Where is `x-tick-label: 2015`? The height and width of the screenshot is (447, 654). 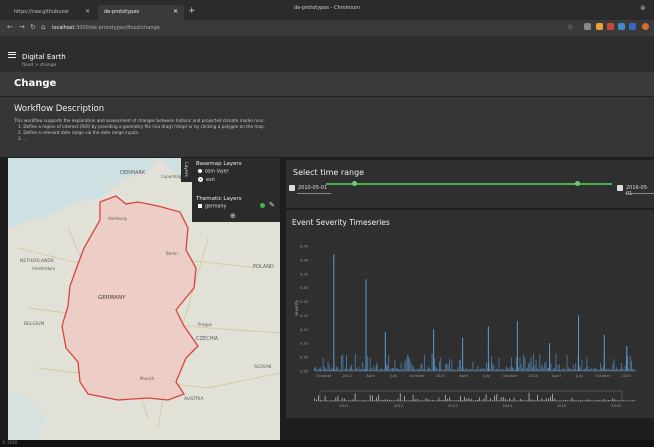 x-tick-label: 2015 is located at coordinates (626, 375).